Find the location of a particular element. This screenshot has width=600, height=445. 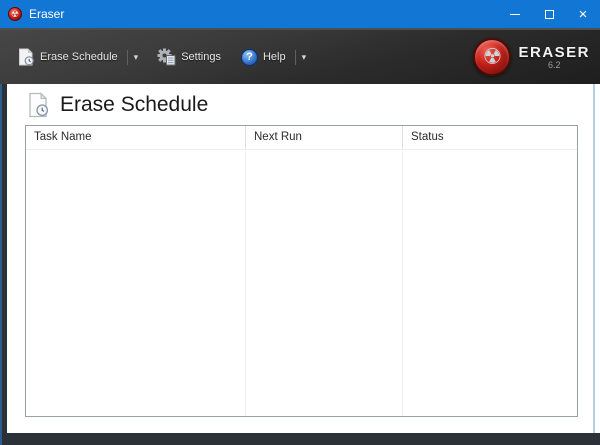

window-frame-bottom is located at coordinates (300, 439).